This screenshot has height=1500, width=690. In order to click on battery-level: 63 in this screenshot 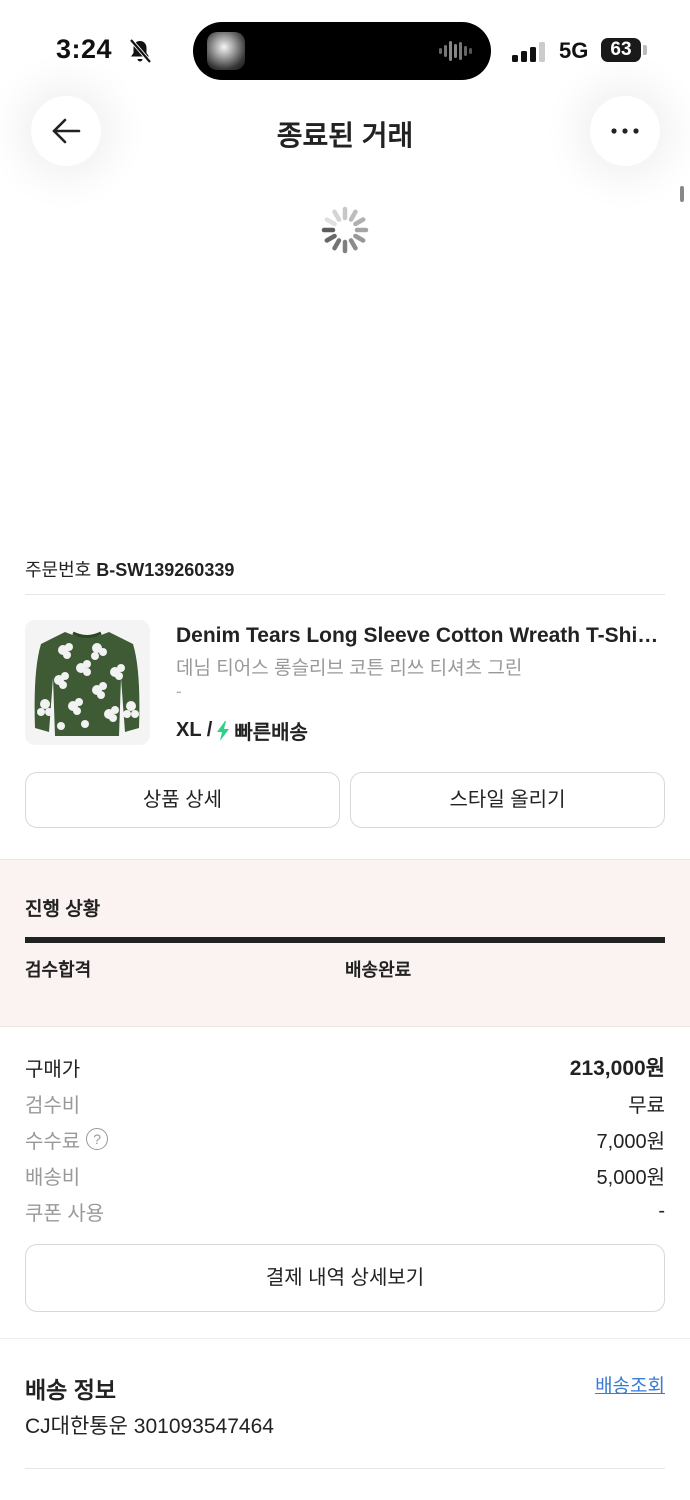, I will do `click(621, 49)`.